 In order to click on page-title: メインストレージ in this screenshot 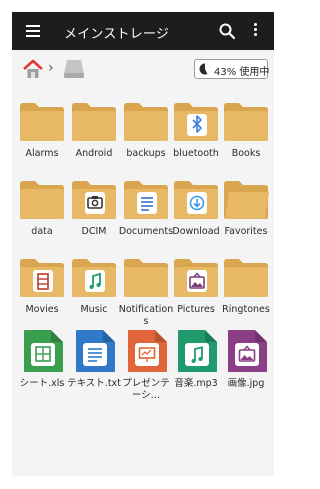, I will do `click(117, 34)`.